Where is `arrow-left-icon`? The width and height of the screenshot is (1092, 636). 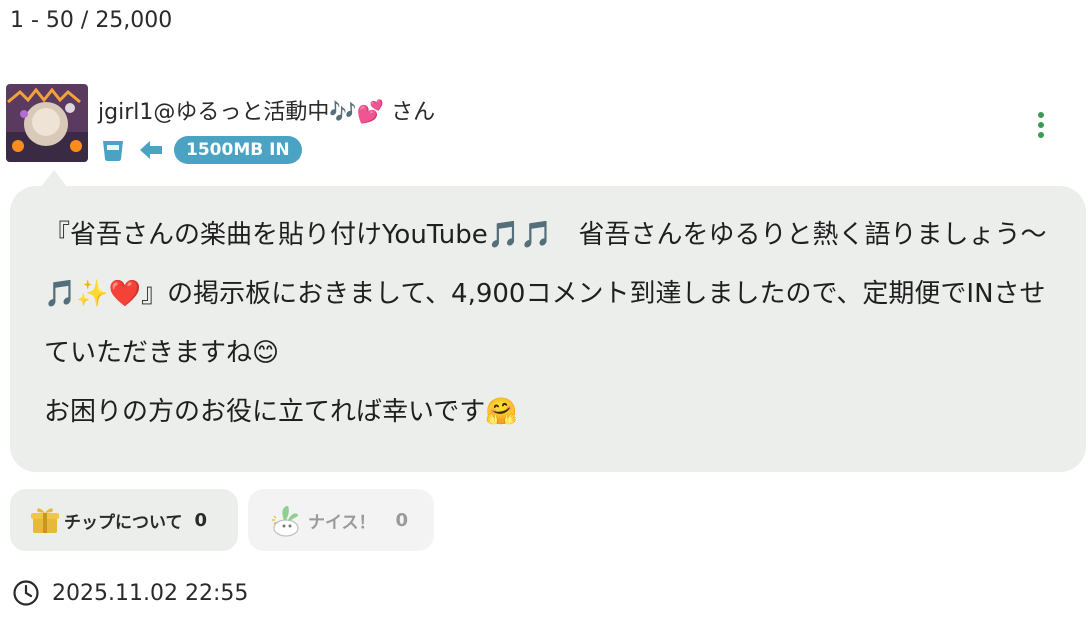
arrow-left-icon is located at coordinates (151, 150).